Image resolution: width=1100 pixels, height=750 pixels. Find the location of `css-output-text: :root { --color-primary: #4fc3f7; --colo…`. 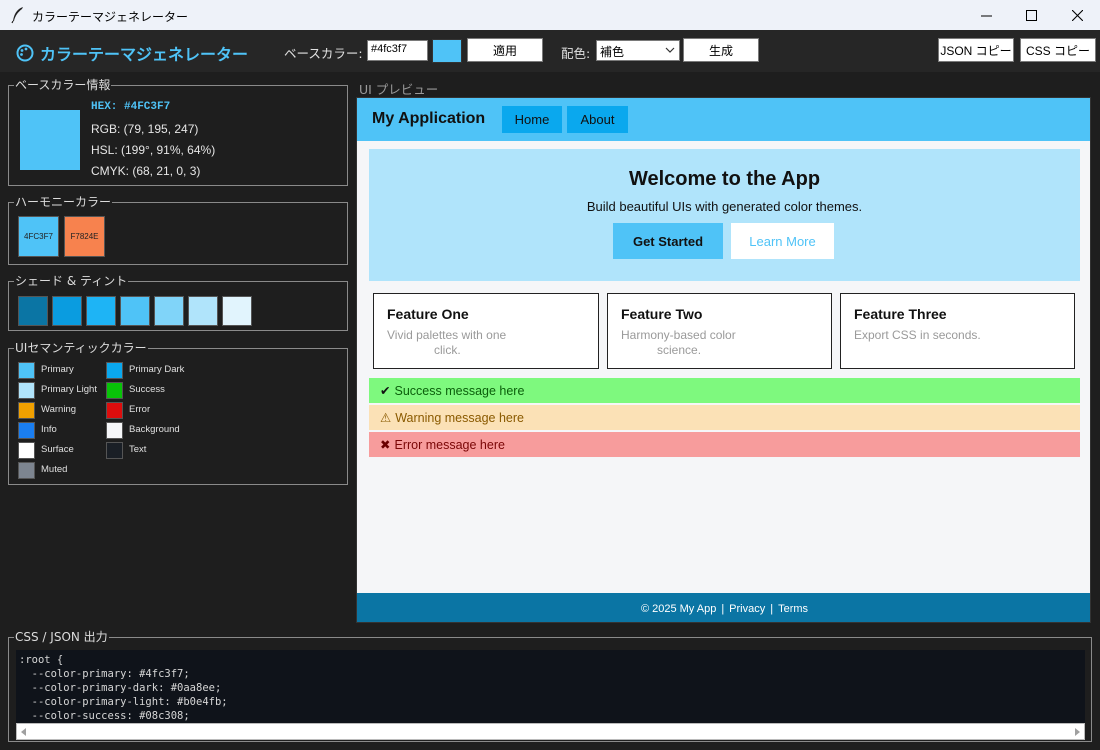

css-output-text: :root { --color-primary: #4fc3f7; --colo… is located at coordinates (550, 686).